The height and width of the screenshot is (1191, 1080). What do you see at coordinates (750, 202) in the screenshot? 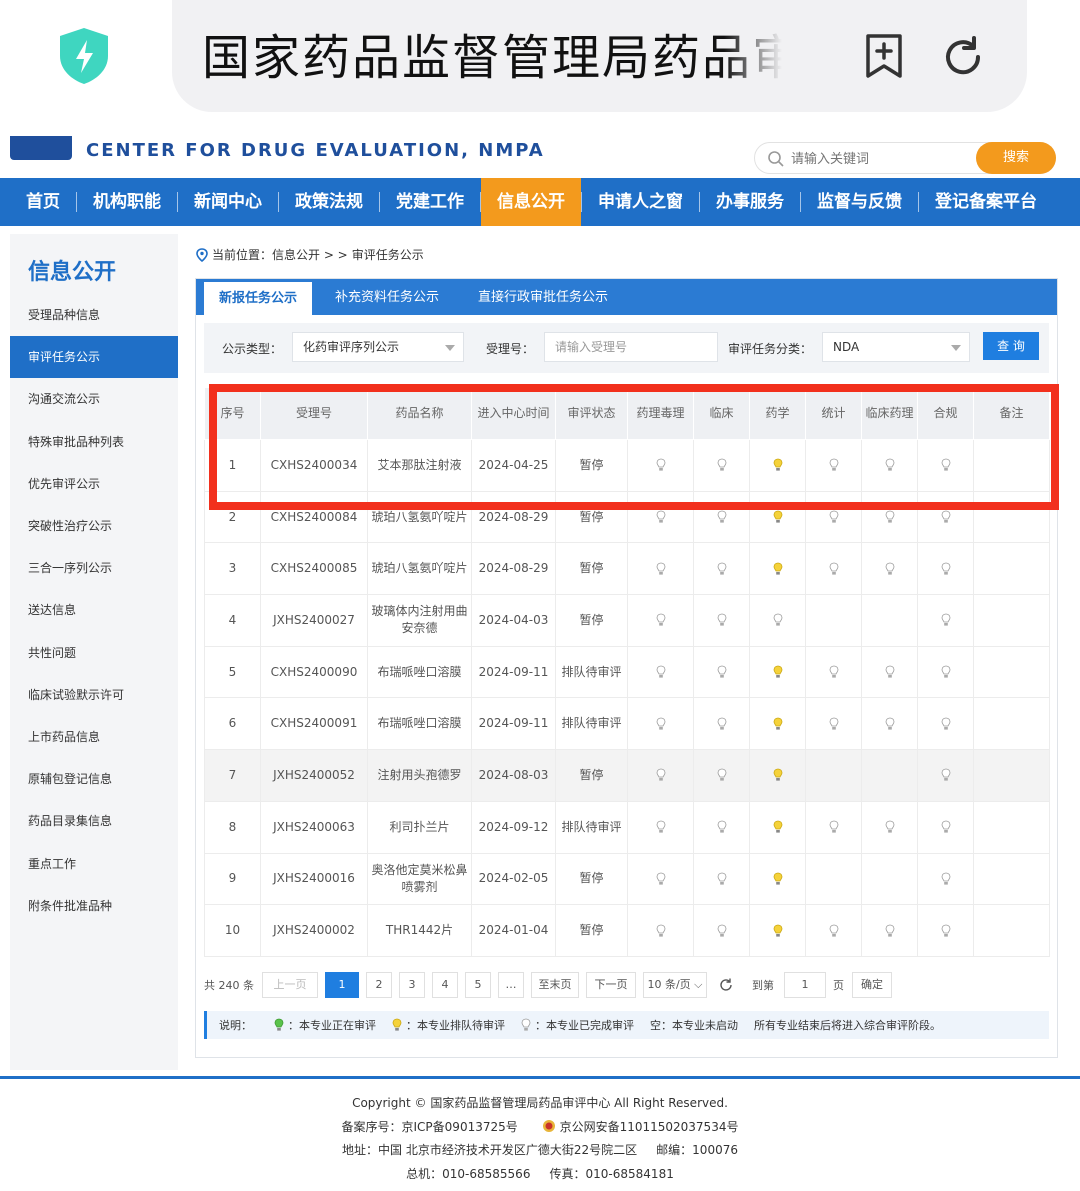
I see `nav-item-7: 办事服务` at bounding box center [750, 202].